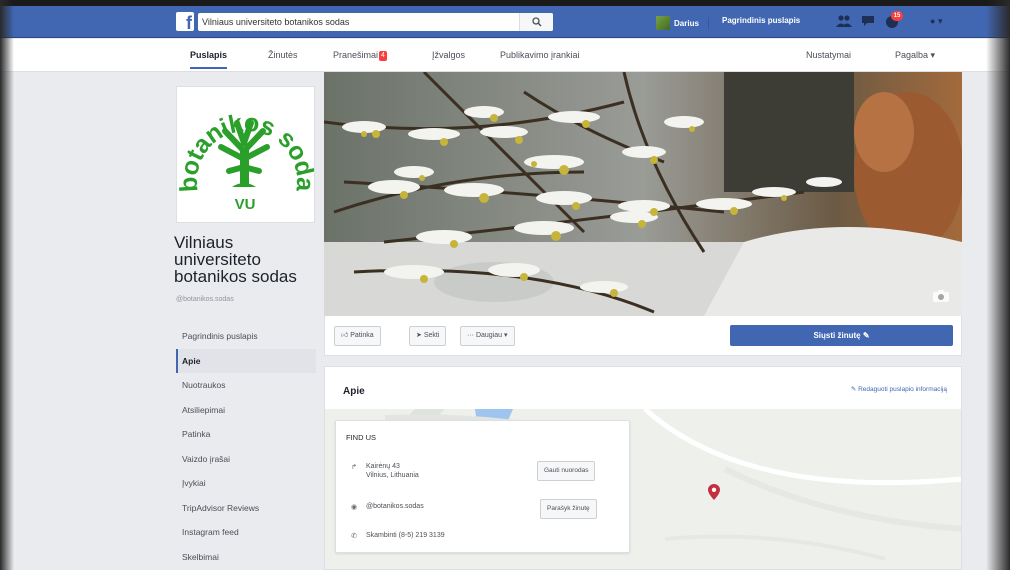 The image size is (1010, 570). I want to click on sidebar-item-reviews: Atsiliepimai, so click(246, 410).